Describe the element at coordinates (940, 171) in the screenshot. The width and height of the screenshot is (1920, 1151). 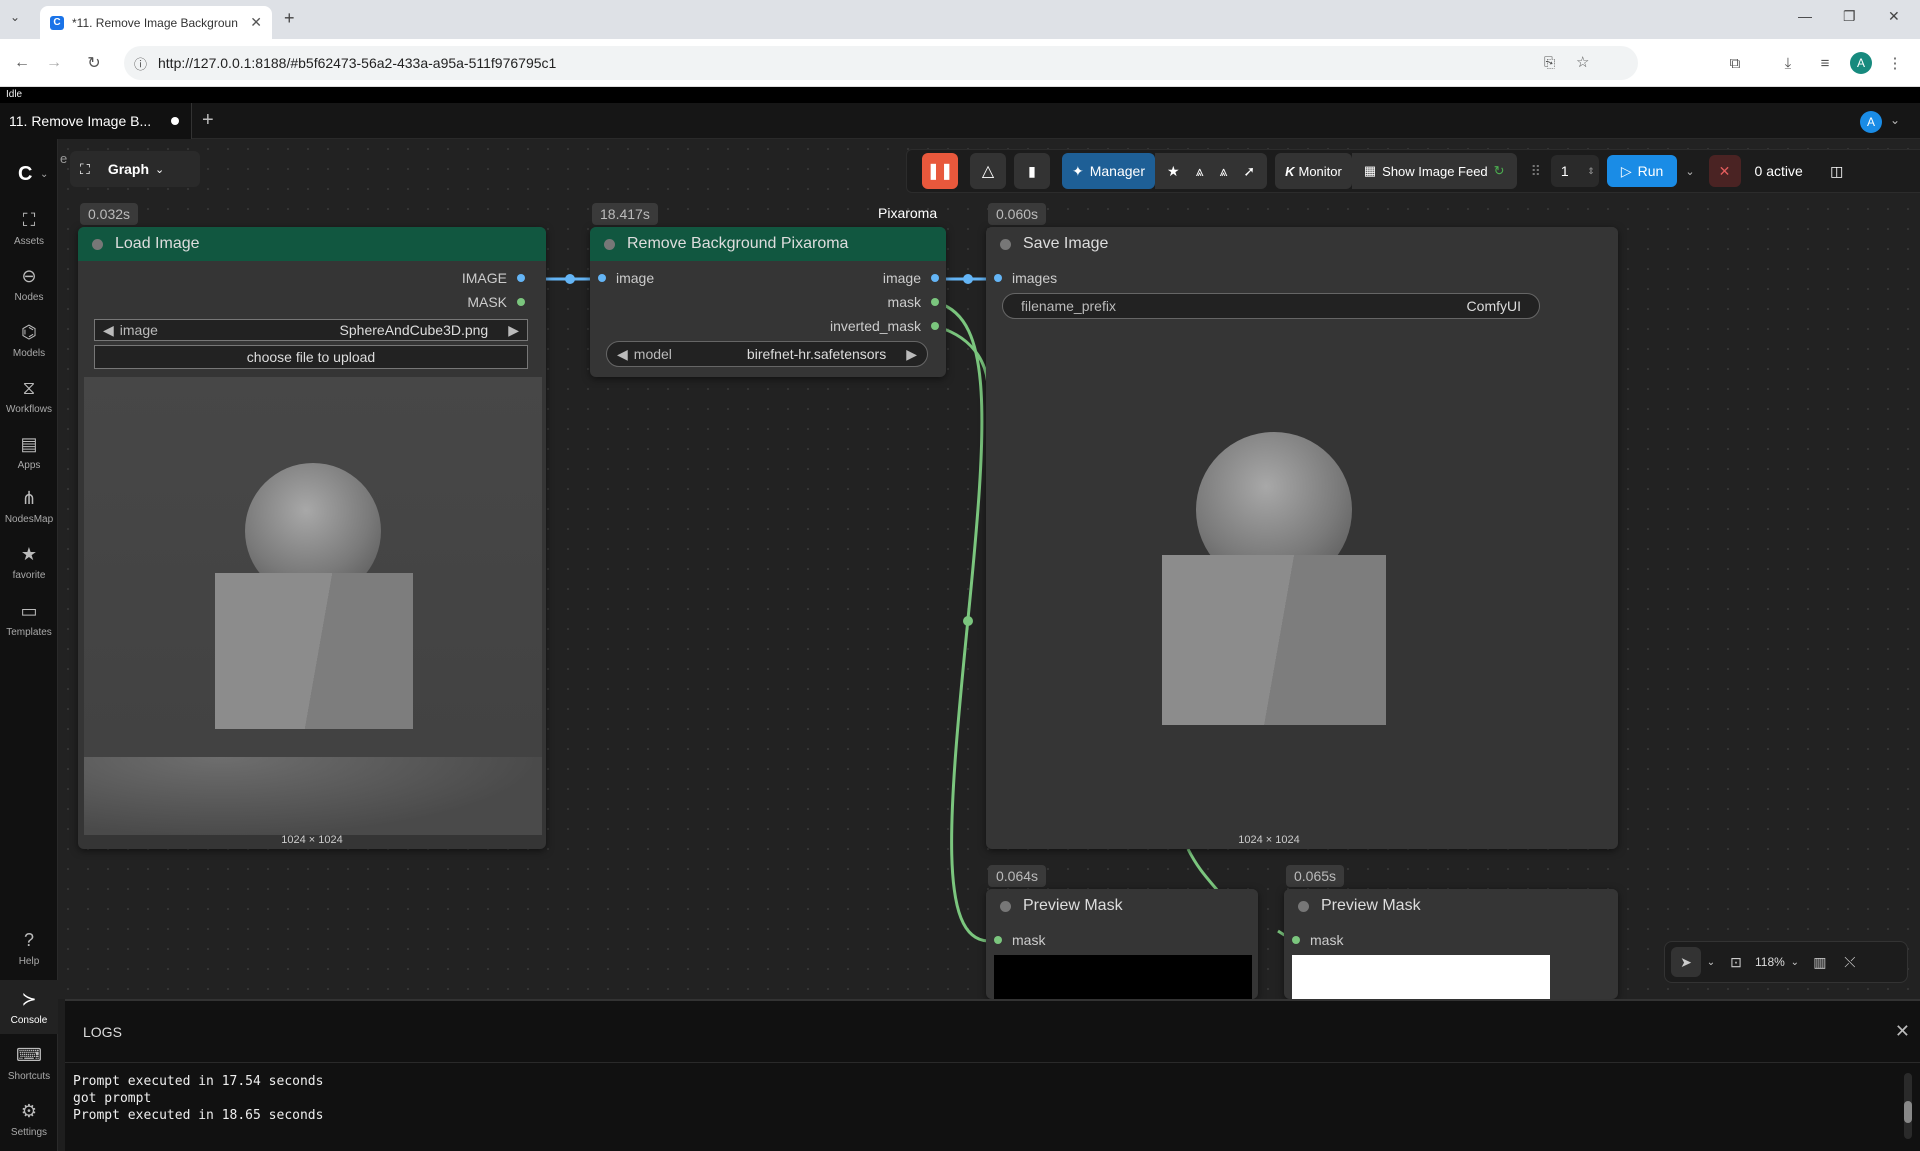
I see `pixaroma-icon: ❚❚` at that location.